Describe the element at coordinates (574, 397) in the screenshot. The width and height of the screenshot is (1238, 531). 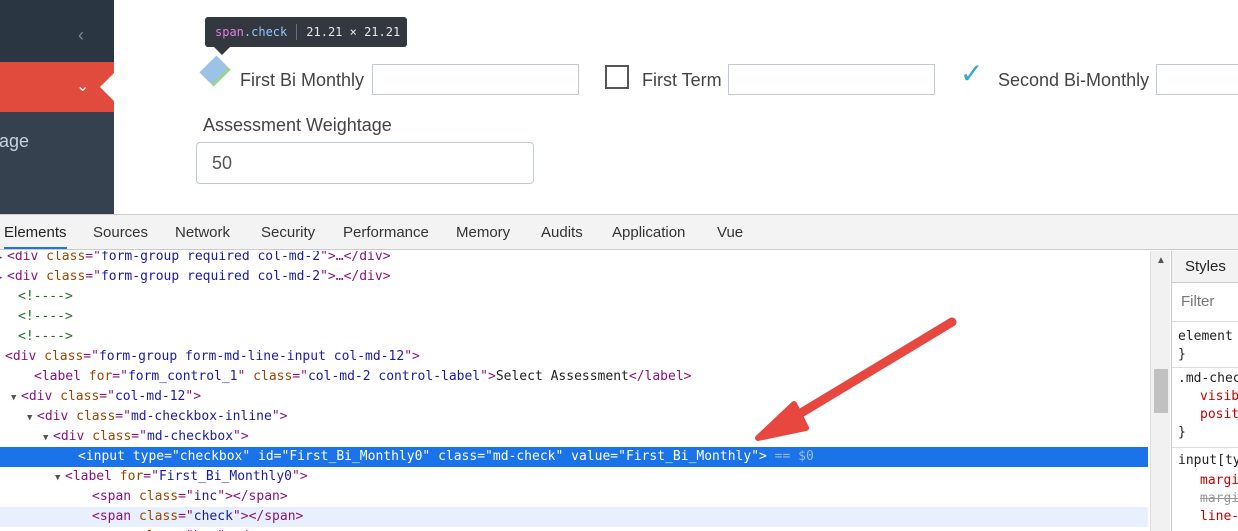
I see `dom-node-line: ▼ <div class="col-md-12">` at that location.